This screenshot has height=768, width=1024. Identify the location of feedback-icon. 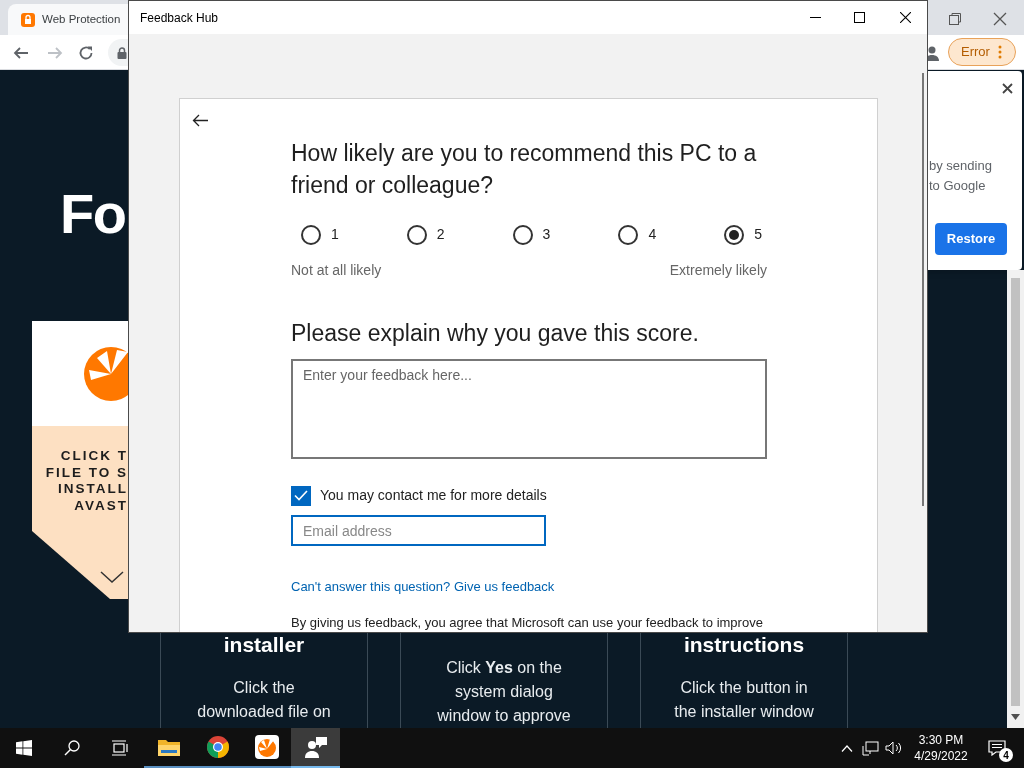
(315, 747).